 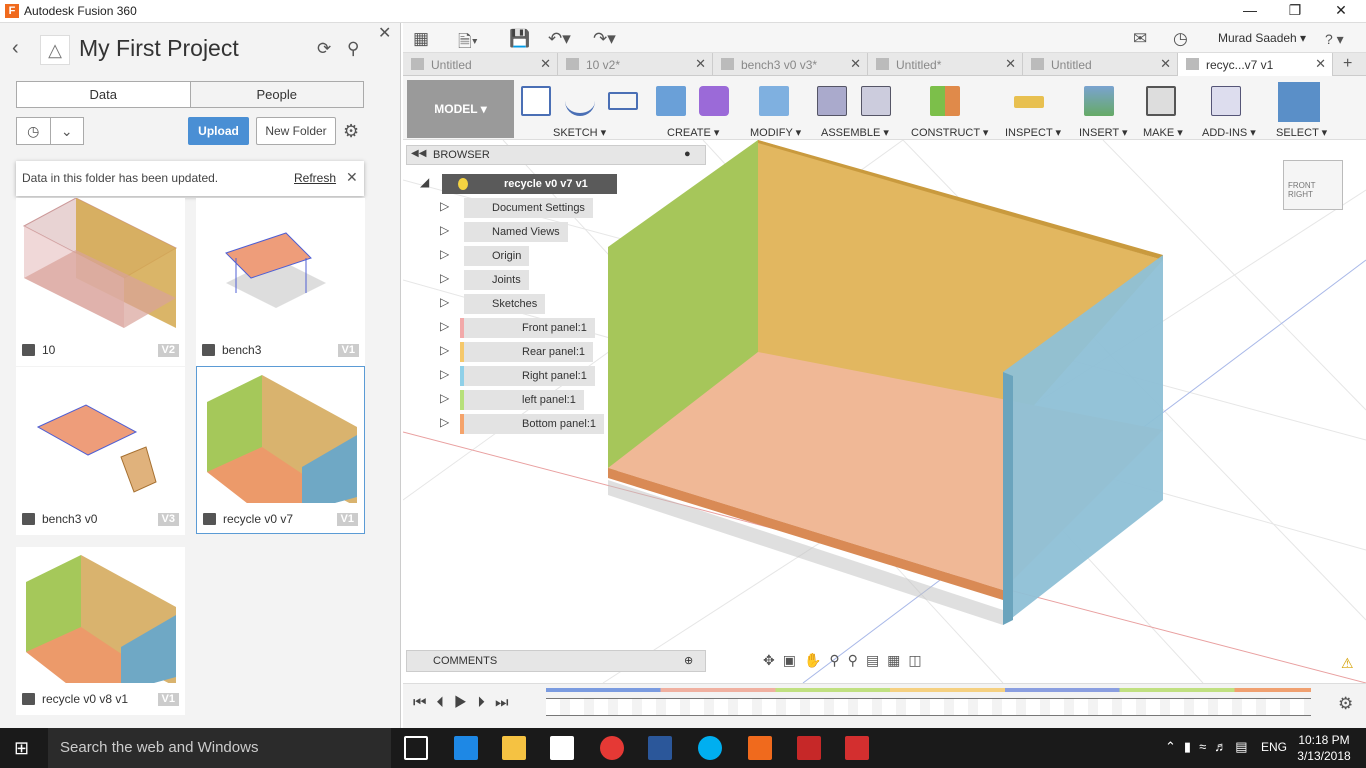 I want to click on maximize-button: ❐, so click(x=1295, y=11).